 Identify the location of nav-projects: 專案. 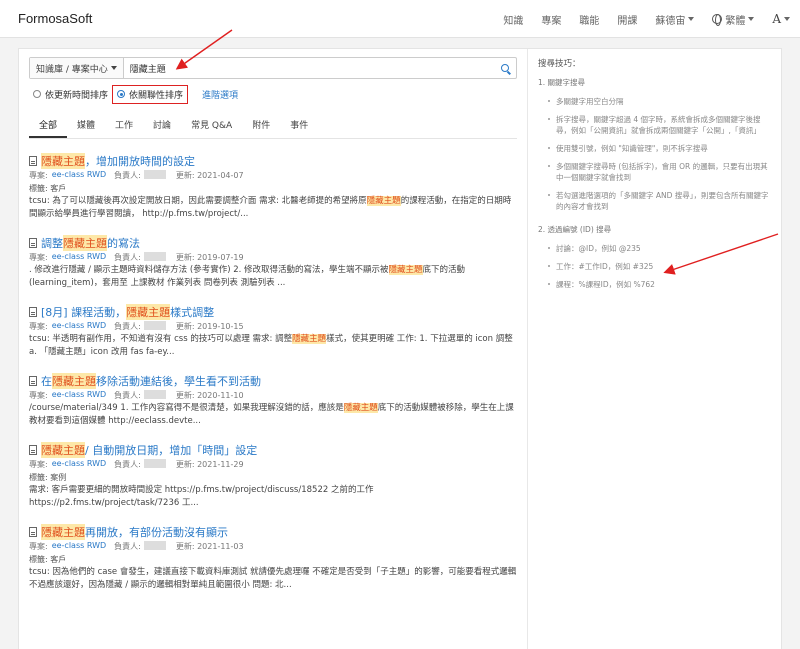
(551, 19).